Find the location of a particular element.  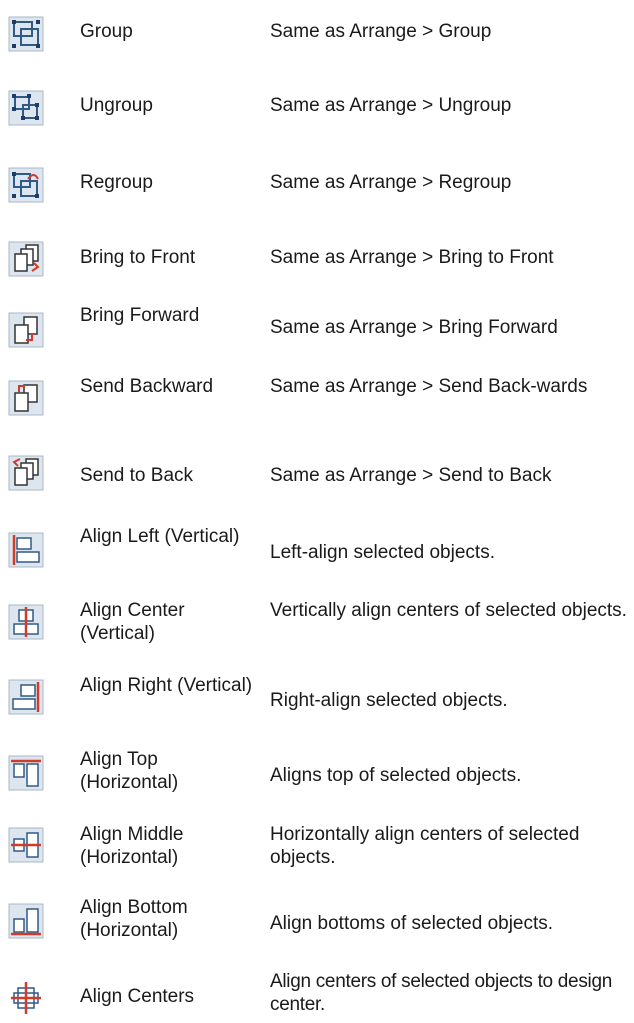

command-description: Align bottoms of selected objects. is located at coordinates (412, 923).